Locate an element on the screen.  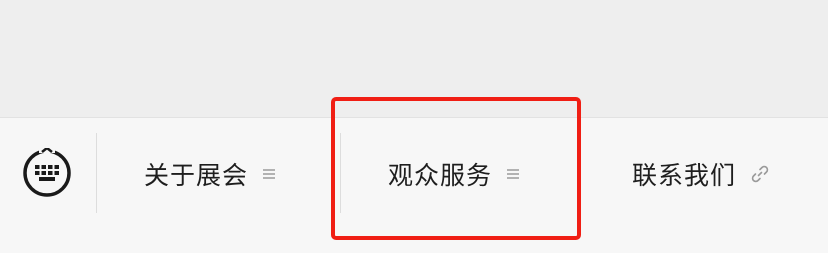
menu-item-contact-us: 联系我们 is located at coordinates (701, 174).